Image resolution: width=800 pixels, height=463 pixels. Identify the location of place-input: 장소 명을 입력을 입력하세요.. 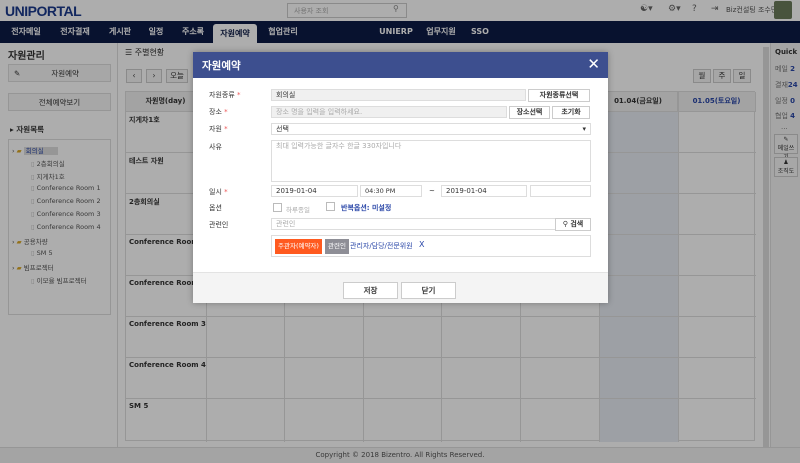
(389, 112).